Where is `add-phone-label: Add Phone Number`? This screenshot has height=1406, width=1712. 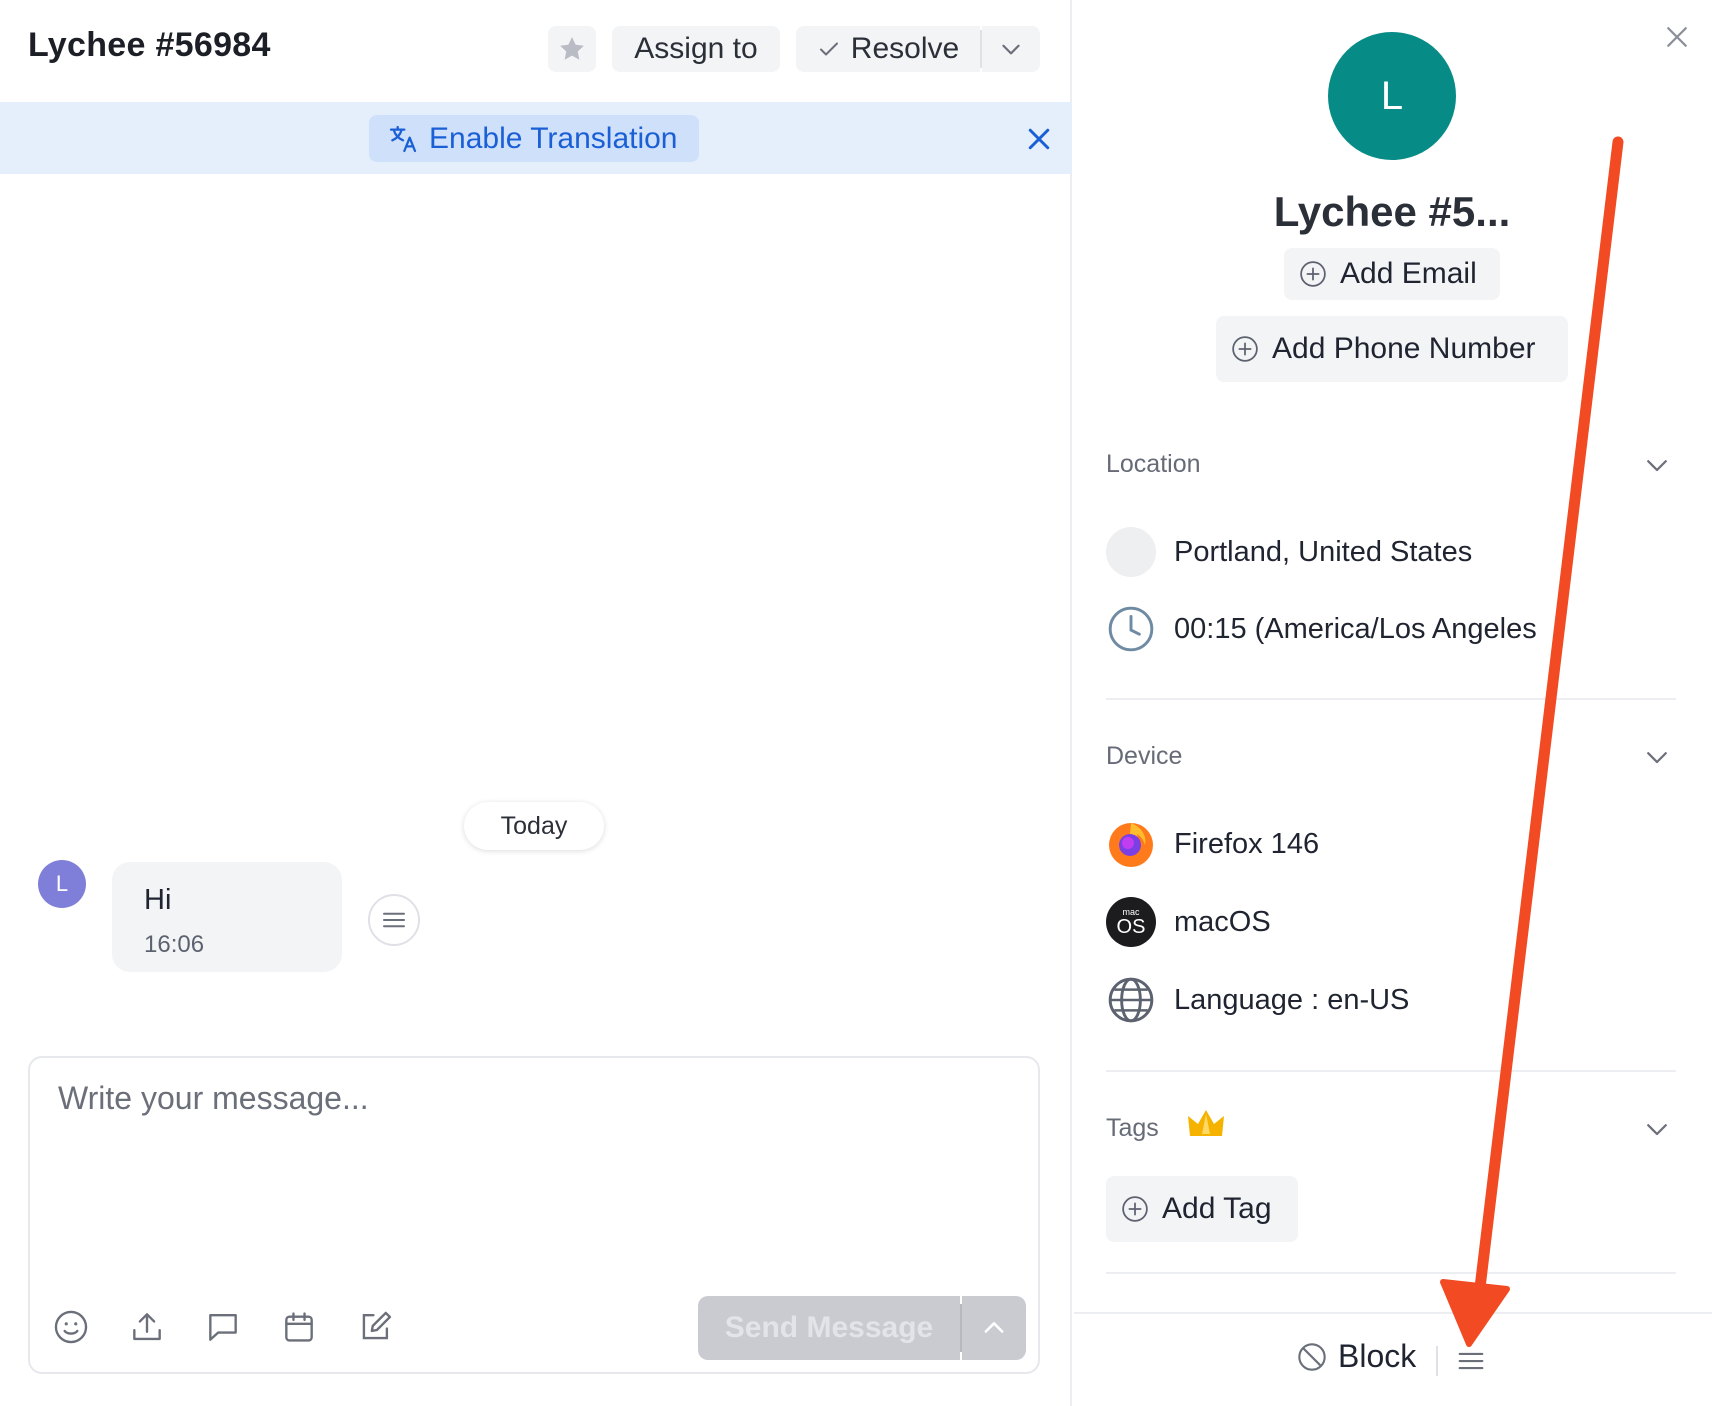 add-phone-label: Add Phone Number is located at coordinates (1404, 348).